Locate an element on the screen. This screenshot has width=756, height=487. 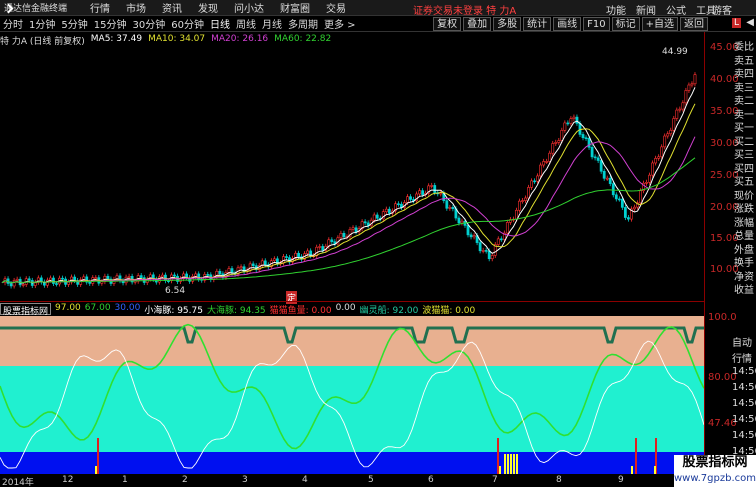
period-15min: 15分钟 is located at coordinates (110, 23).